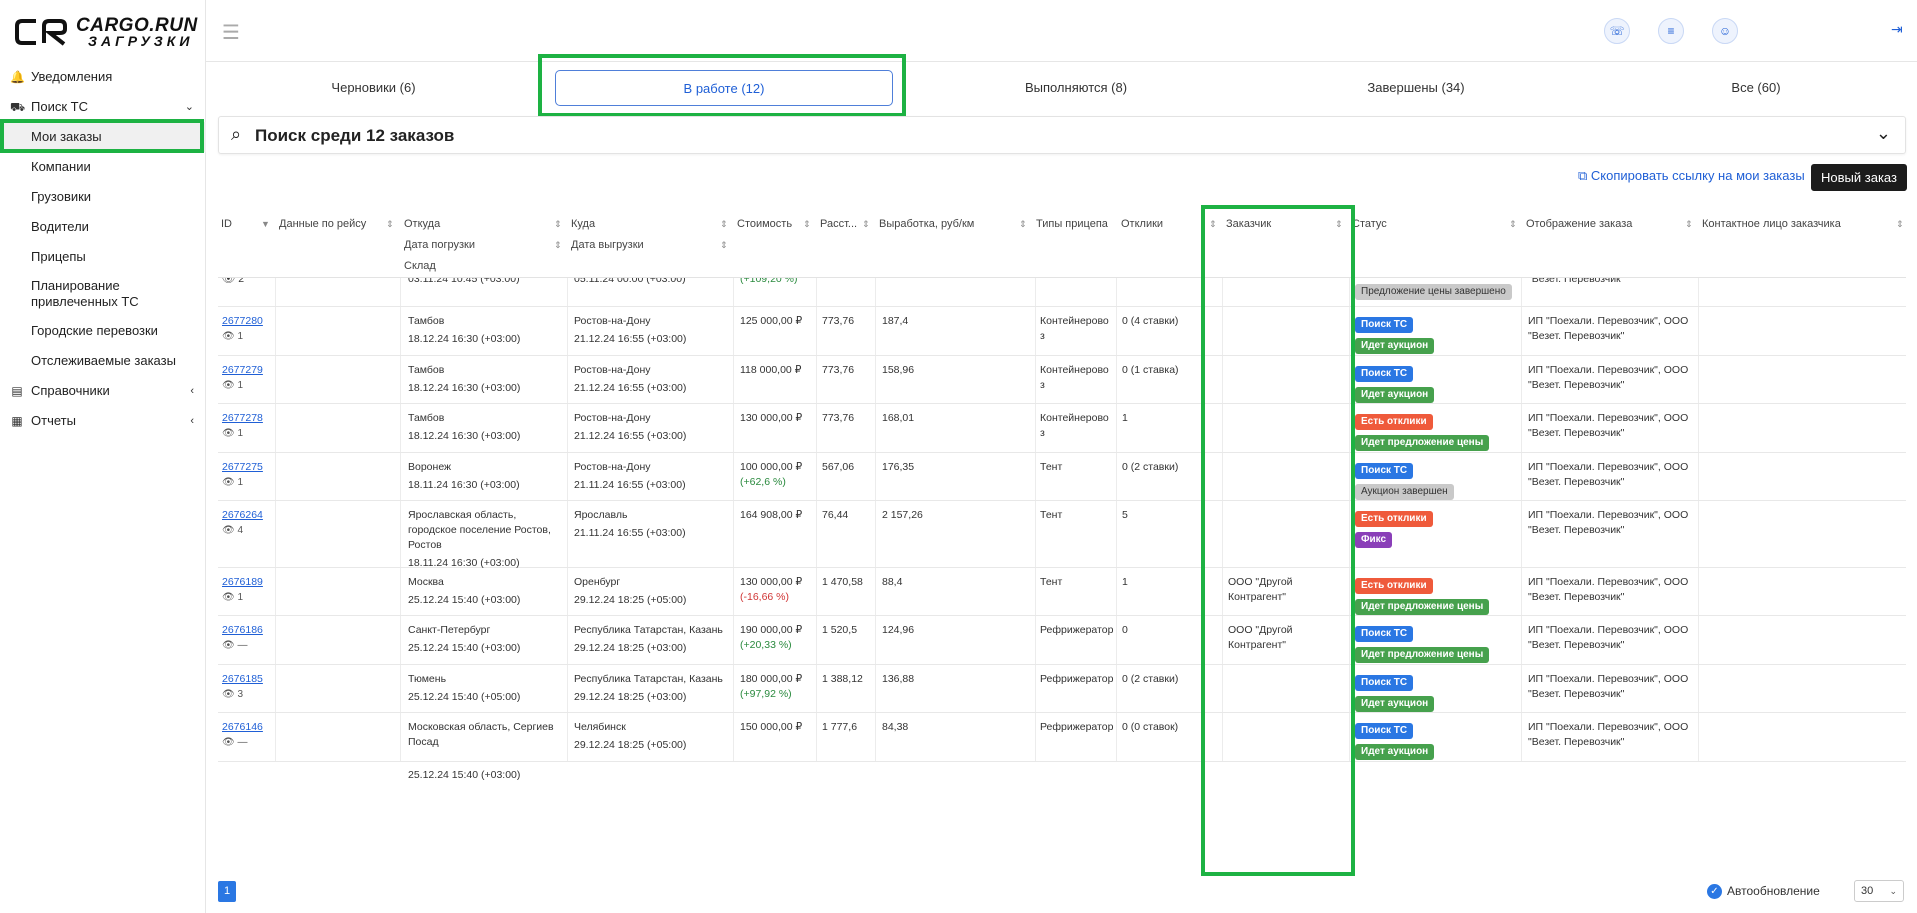 This screenshot has height=913, width=1917. Describe the element at coordinates (1072, 224) in the screenshot. I see `col-trailer: Типы прицепа` at that location.